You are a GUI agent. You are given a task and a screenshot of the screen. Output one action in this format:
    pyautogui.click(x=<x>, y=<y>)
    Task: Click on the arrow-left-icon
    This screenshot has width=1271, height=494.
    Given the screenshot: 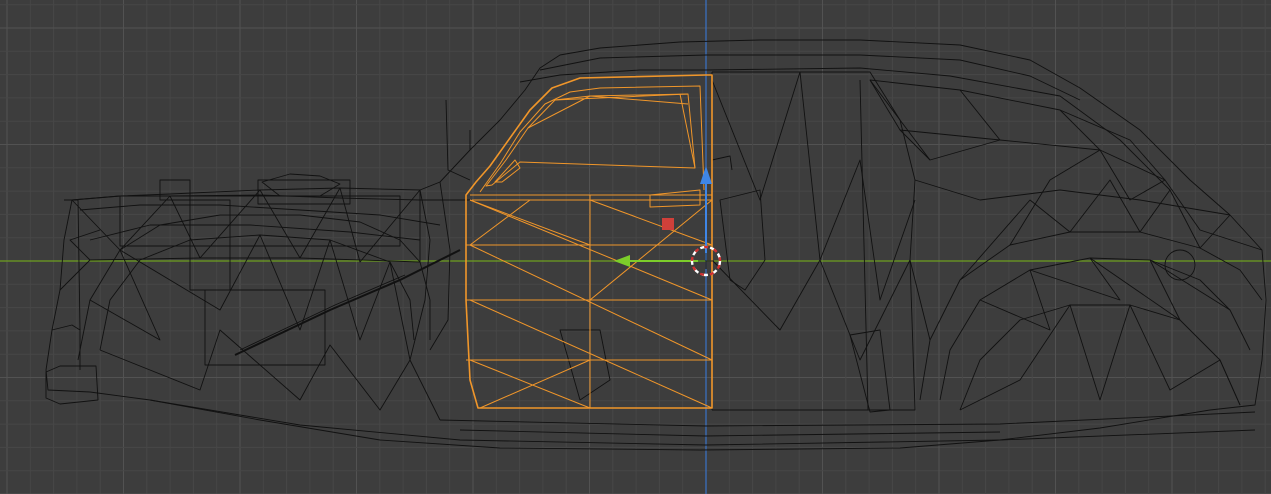 What is the action you would take?
    pyautogui.click(x=622, y=261)
    